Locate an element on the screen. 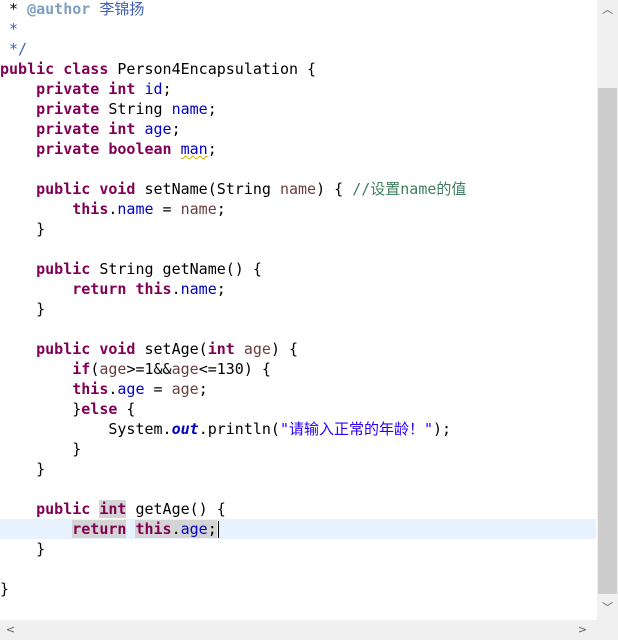  code-line: private int id; is located at coordinates (298, 89).